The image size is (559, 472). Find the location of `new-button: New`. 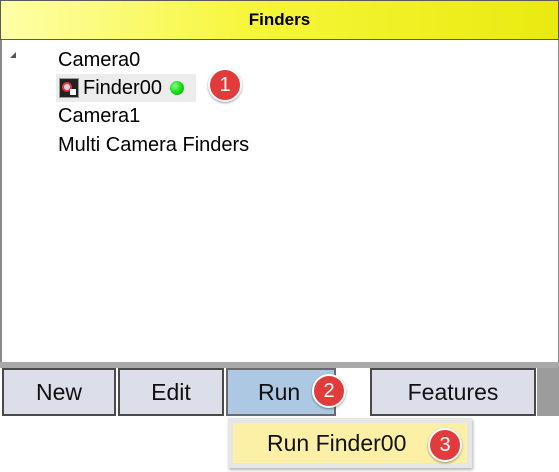

new-button: New is located at coordinates (59, 392).